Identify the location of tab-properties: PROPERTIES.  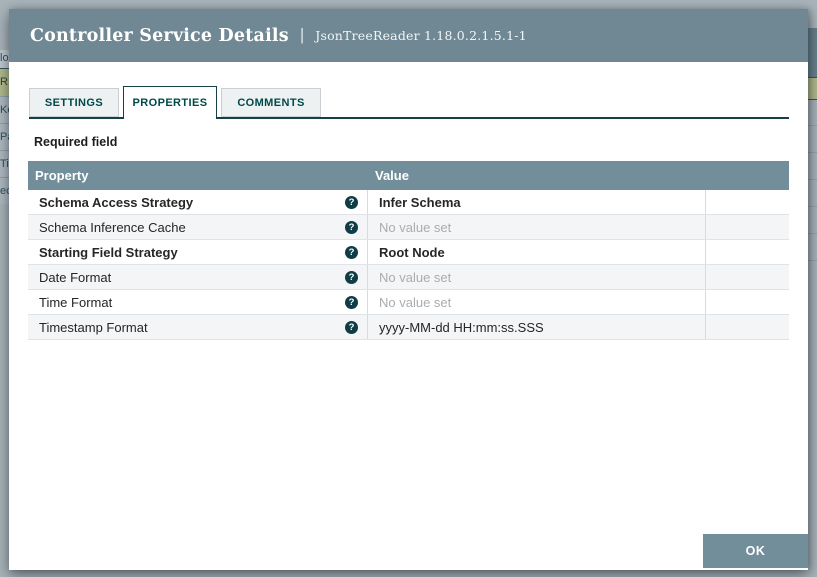
(170, 102).